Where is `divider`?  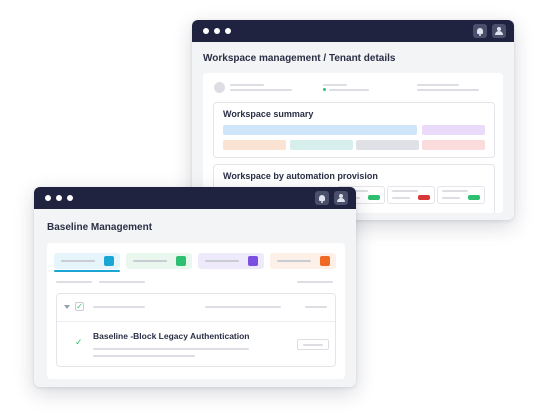 divider is located at coordinates (196, 321).